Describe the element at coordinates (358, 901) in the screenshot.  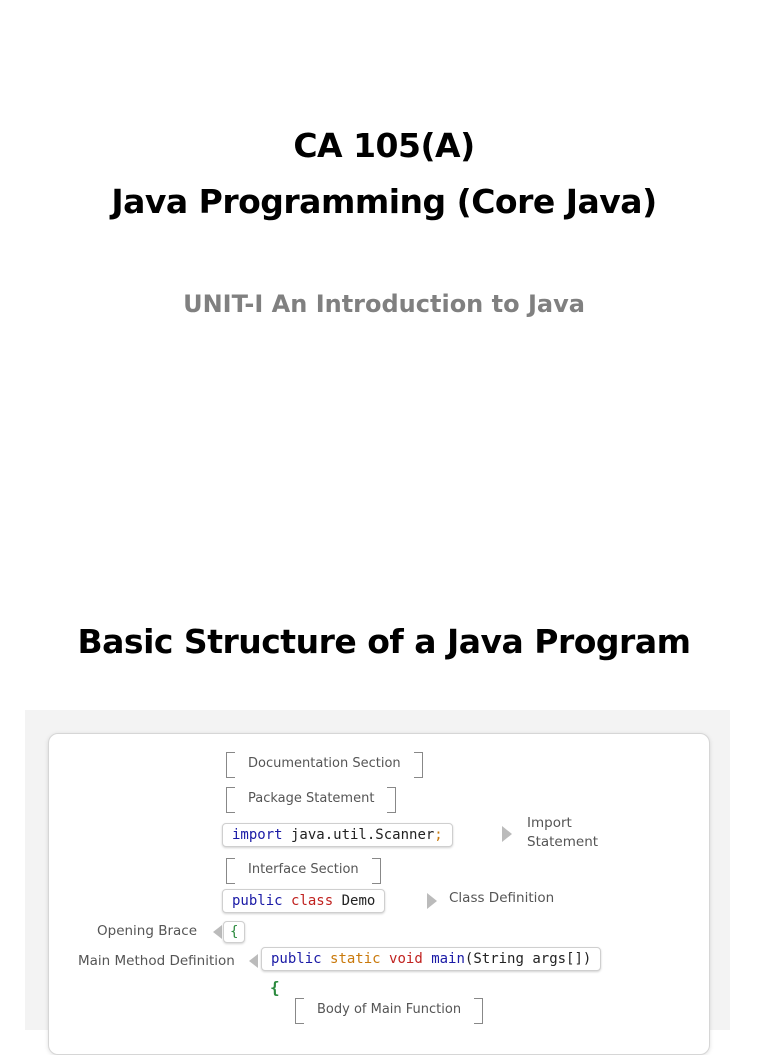
I see `class-name: Demo` at that location.